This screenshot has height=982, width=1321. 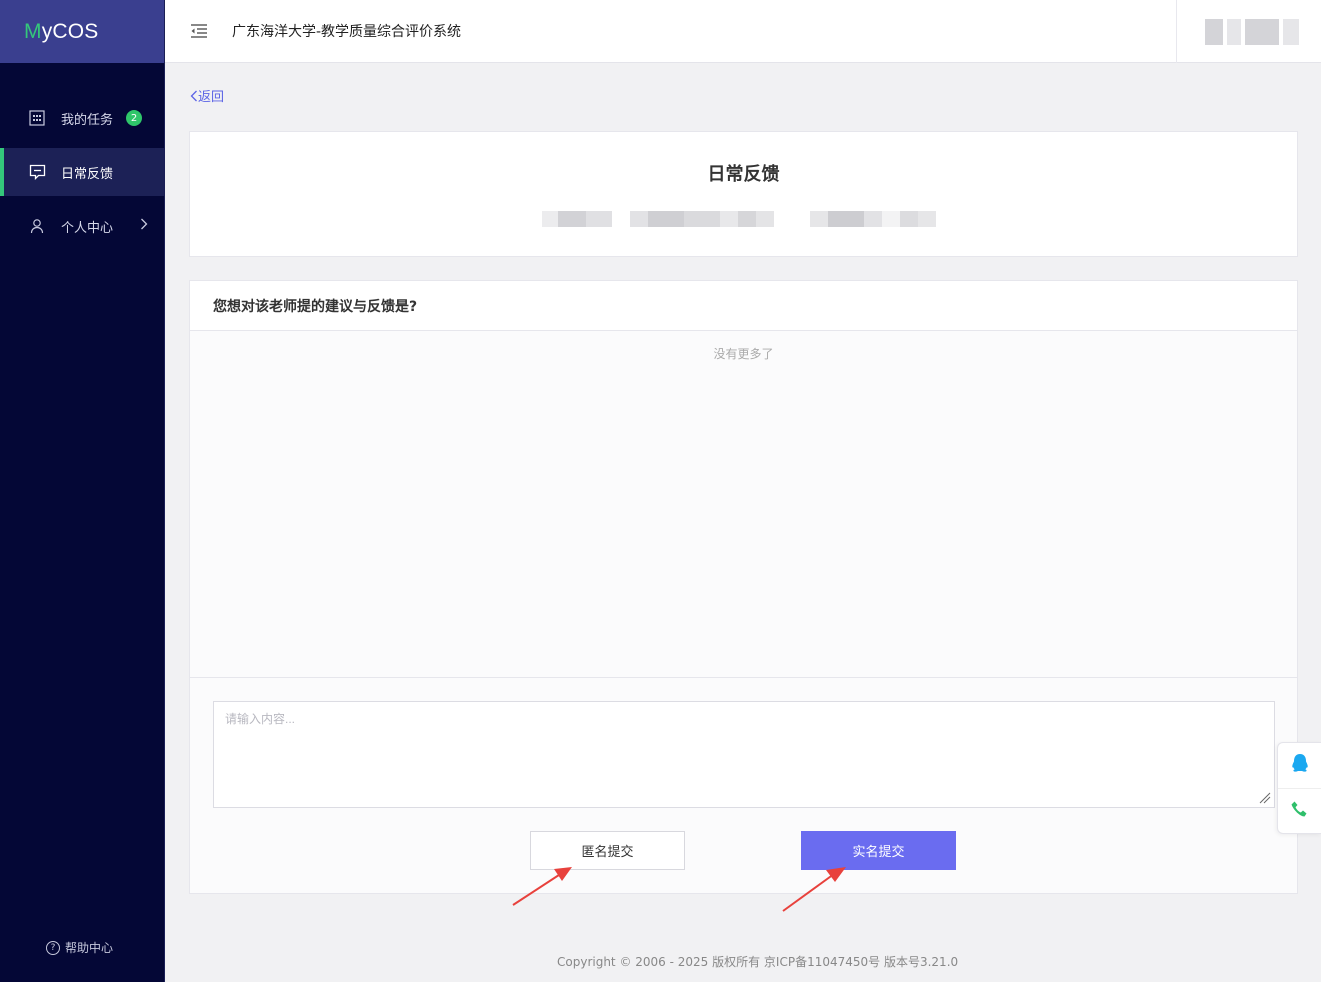 I want to click on top-header: 广东海洋大学-教学质量综合评价系统, so click(x=743, y=31).